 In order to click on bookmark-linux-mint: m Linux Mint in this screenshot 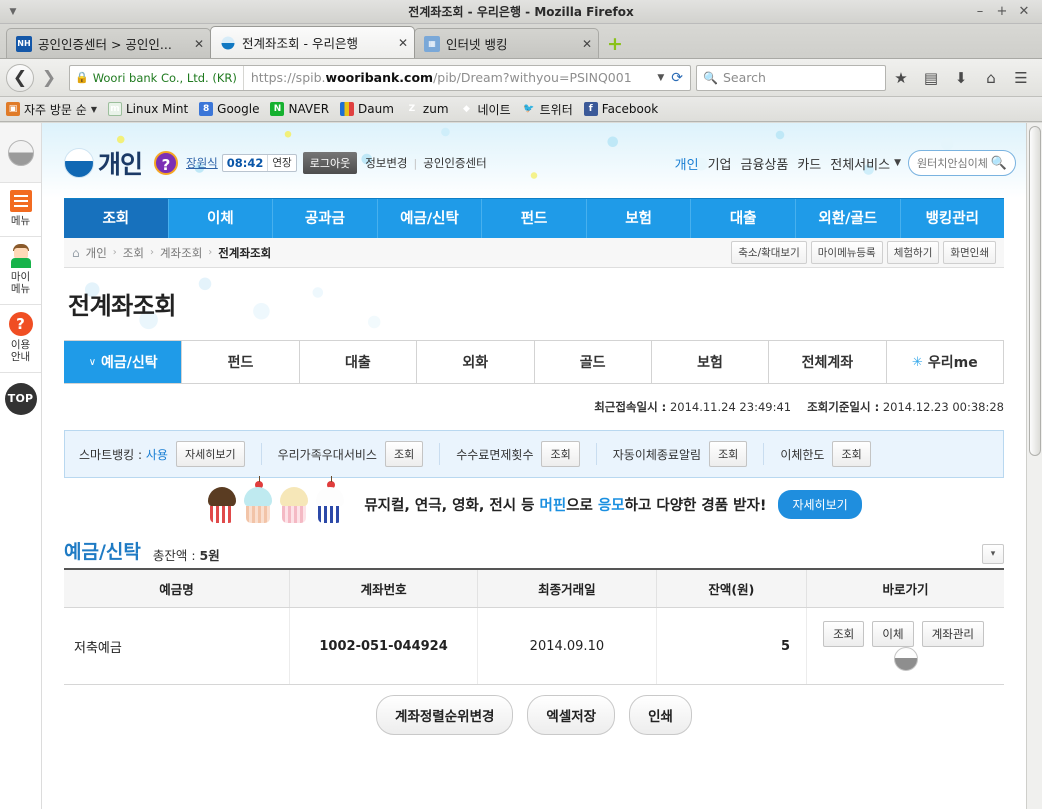, I will do `click(148, 109)`.